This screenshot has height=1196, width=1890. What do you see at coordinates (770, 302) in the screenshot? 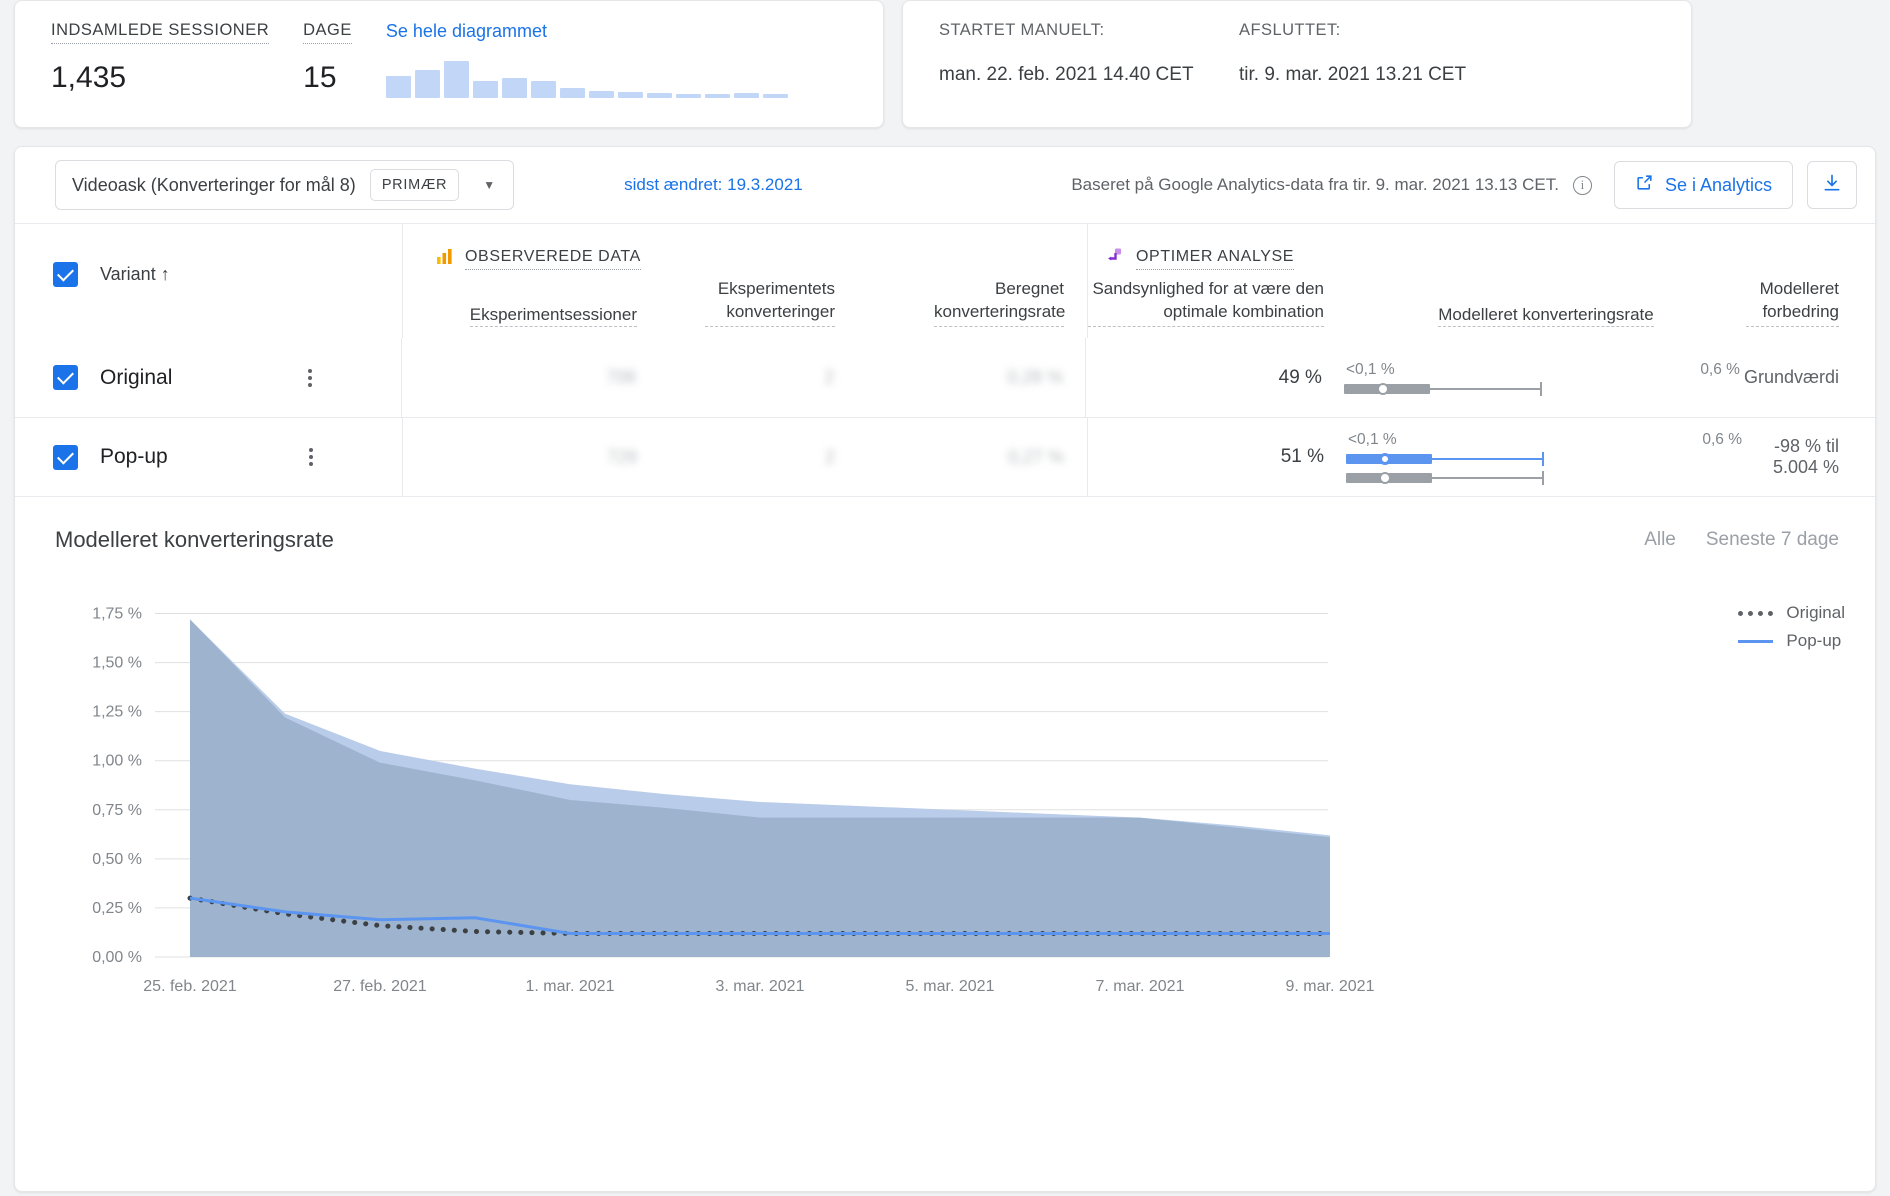
I see `conversions-column-header: Eksperimentets konverteringer` at bounding box center [770, 302].